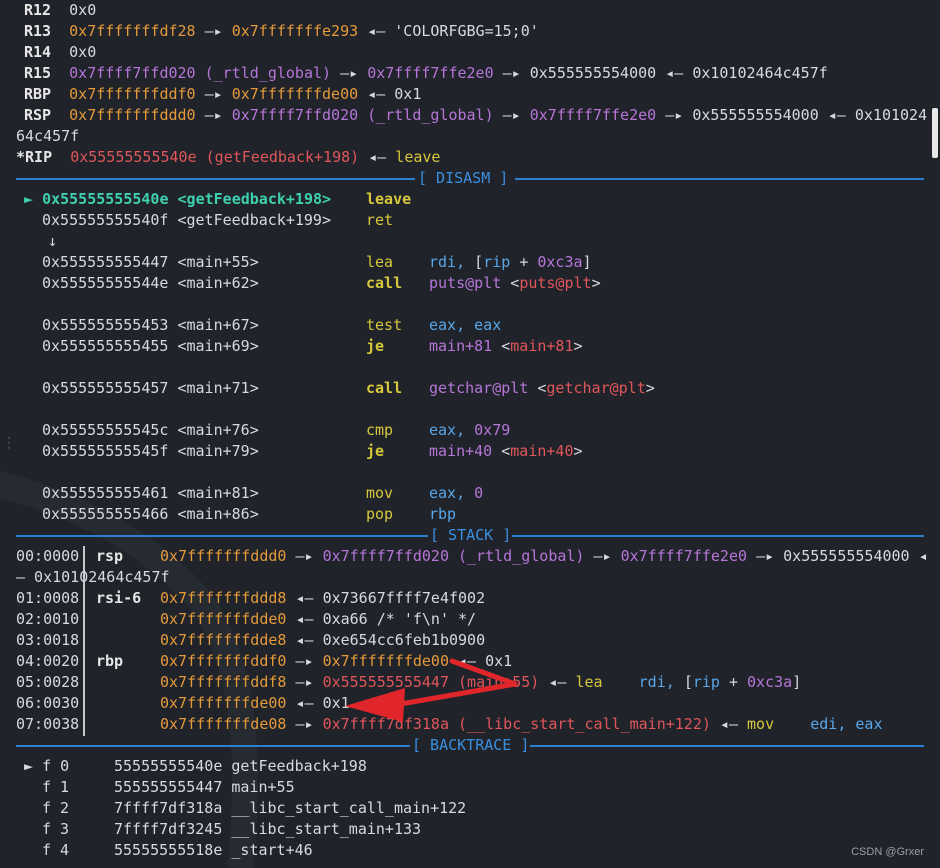 This screenshot has height=868, width=940. I want to click on watermark: CSDN @Grxer, so click(887, 852).